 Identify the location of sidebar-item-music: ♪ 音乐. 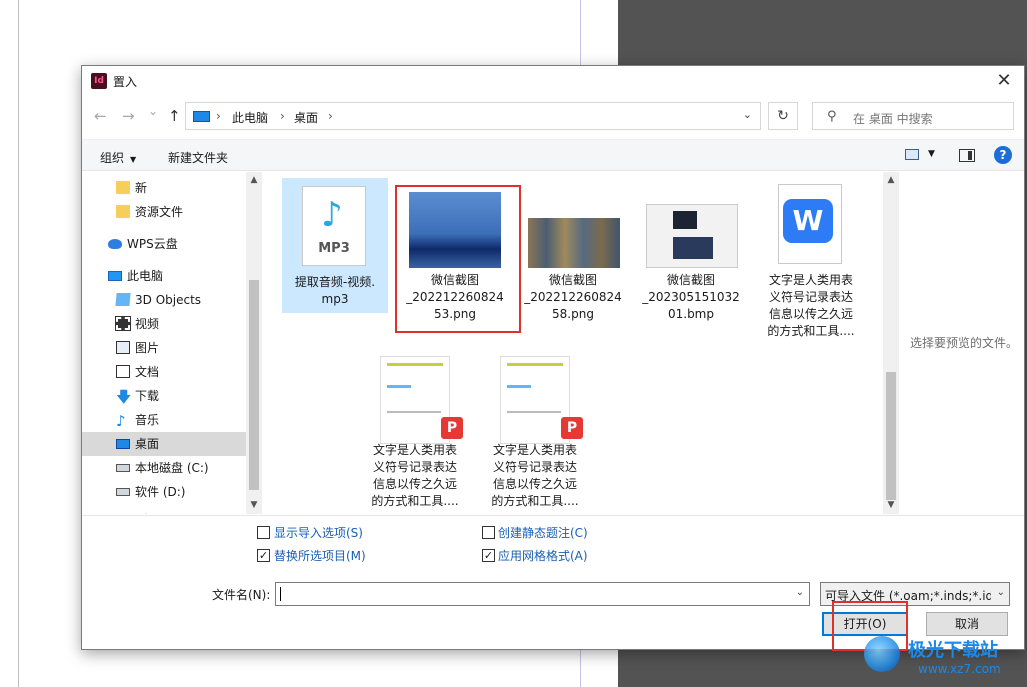
(164, 420).